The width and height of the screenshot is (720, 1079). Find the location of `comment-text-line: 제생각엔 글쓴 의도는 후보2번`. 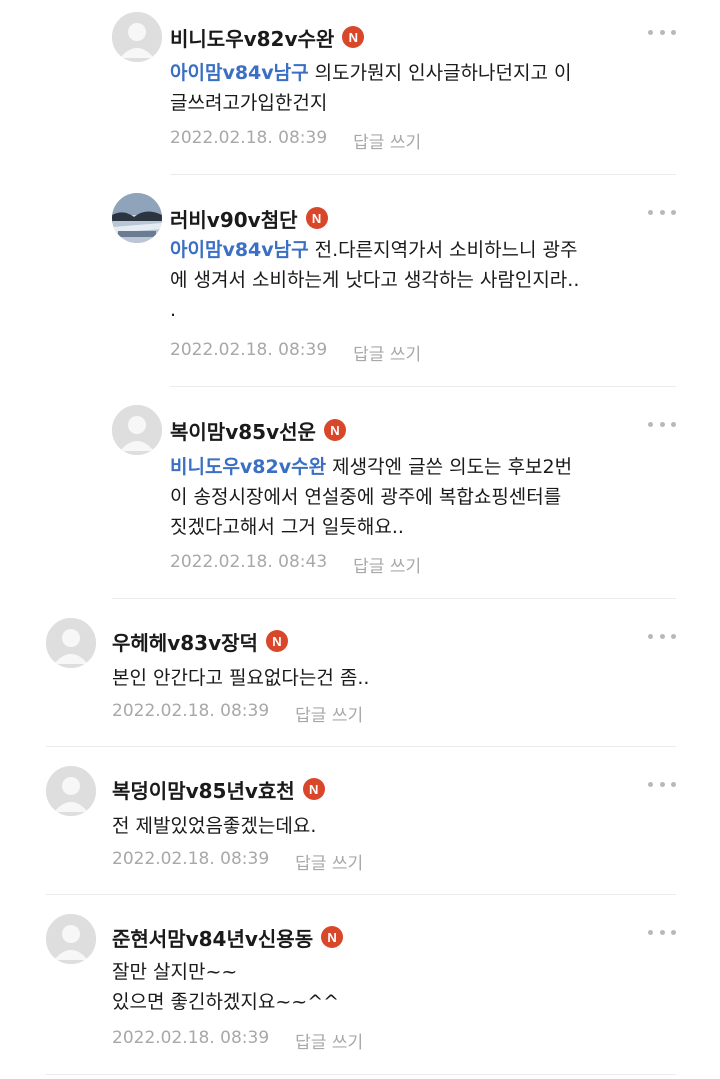

comment-text-line: 제생각엔 글쓴 의도는 후보2번 is located at coordinates (449, 467).